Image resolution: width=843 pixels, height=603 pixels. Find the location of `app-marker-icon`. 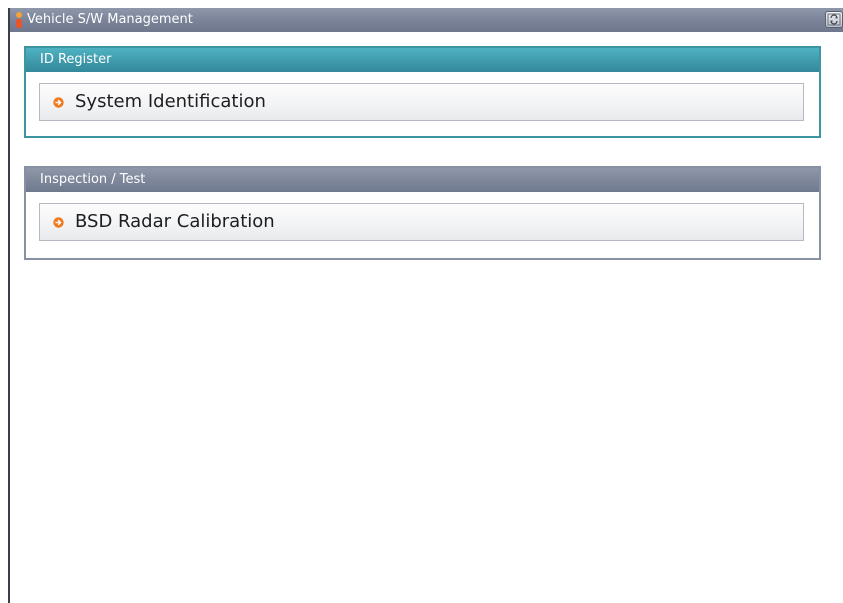

app-marker-icon is located at coordinates (19, 20).